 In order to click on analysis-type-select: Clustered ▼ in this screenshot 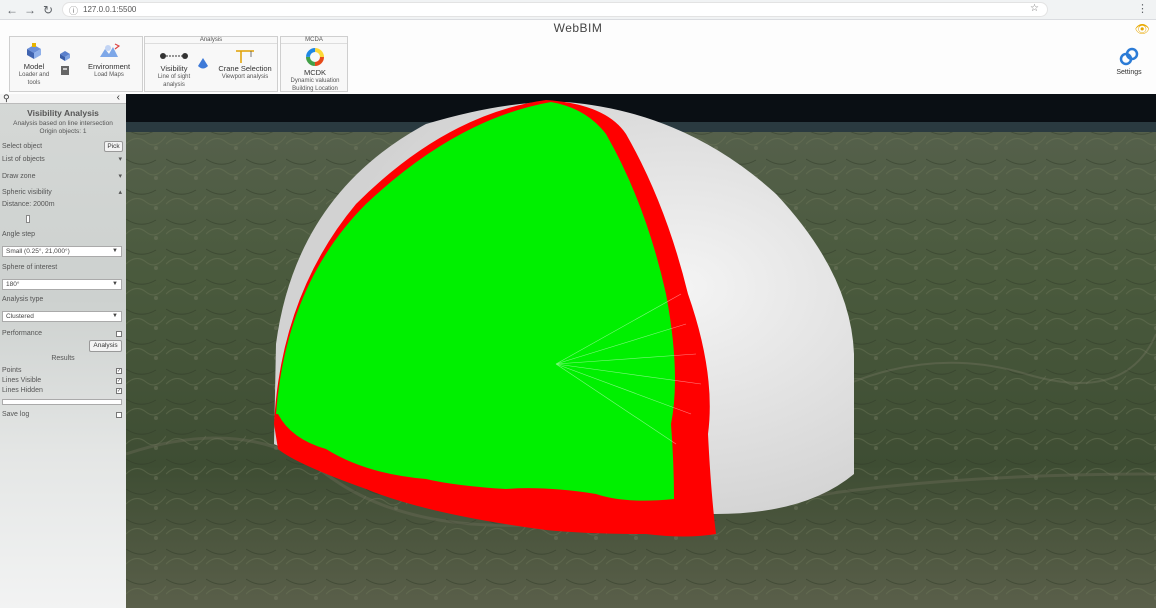, I will do `click(62, 316)`.